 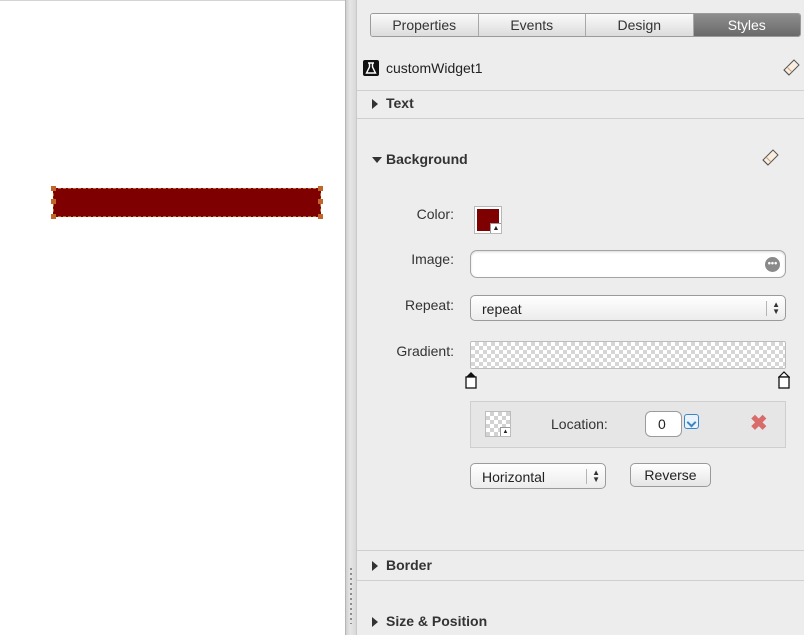 What do you see at coordinates (371, 68) in the screenshot?
I see `flask-icon` at bounding box center [371, 68].